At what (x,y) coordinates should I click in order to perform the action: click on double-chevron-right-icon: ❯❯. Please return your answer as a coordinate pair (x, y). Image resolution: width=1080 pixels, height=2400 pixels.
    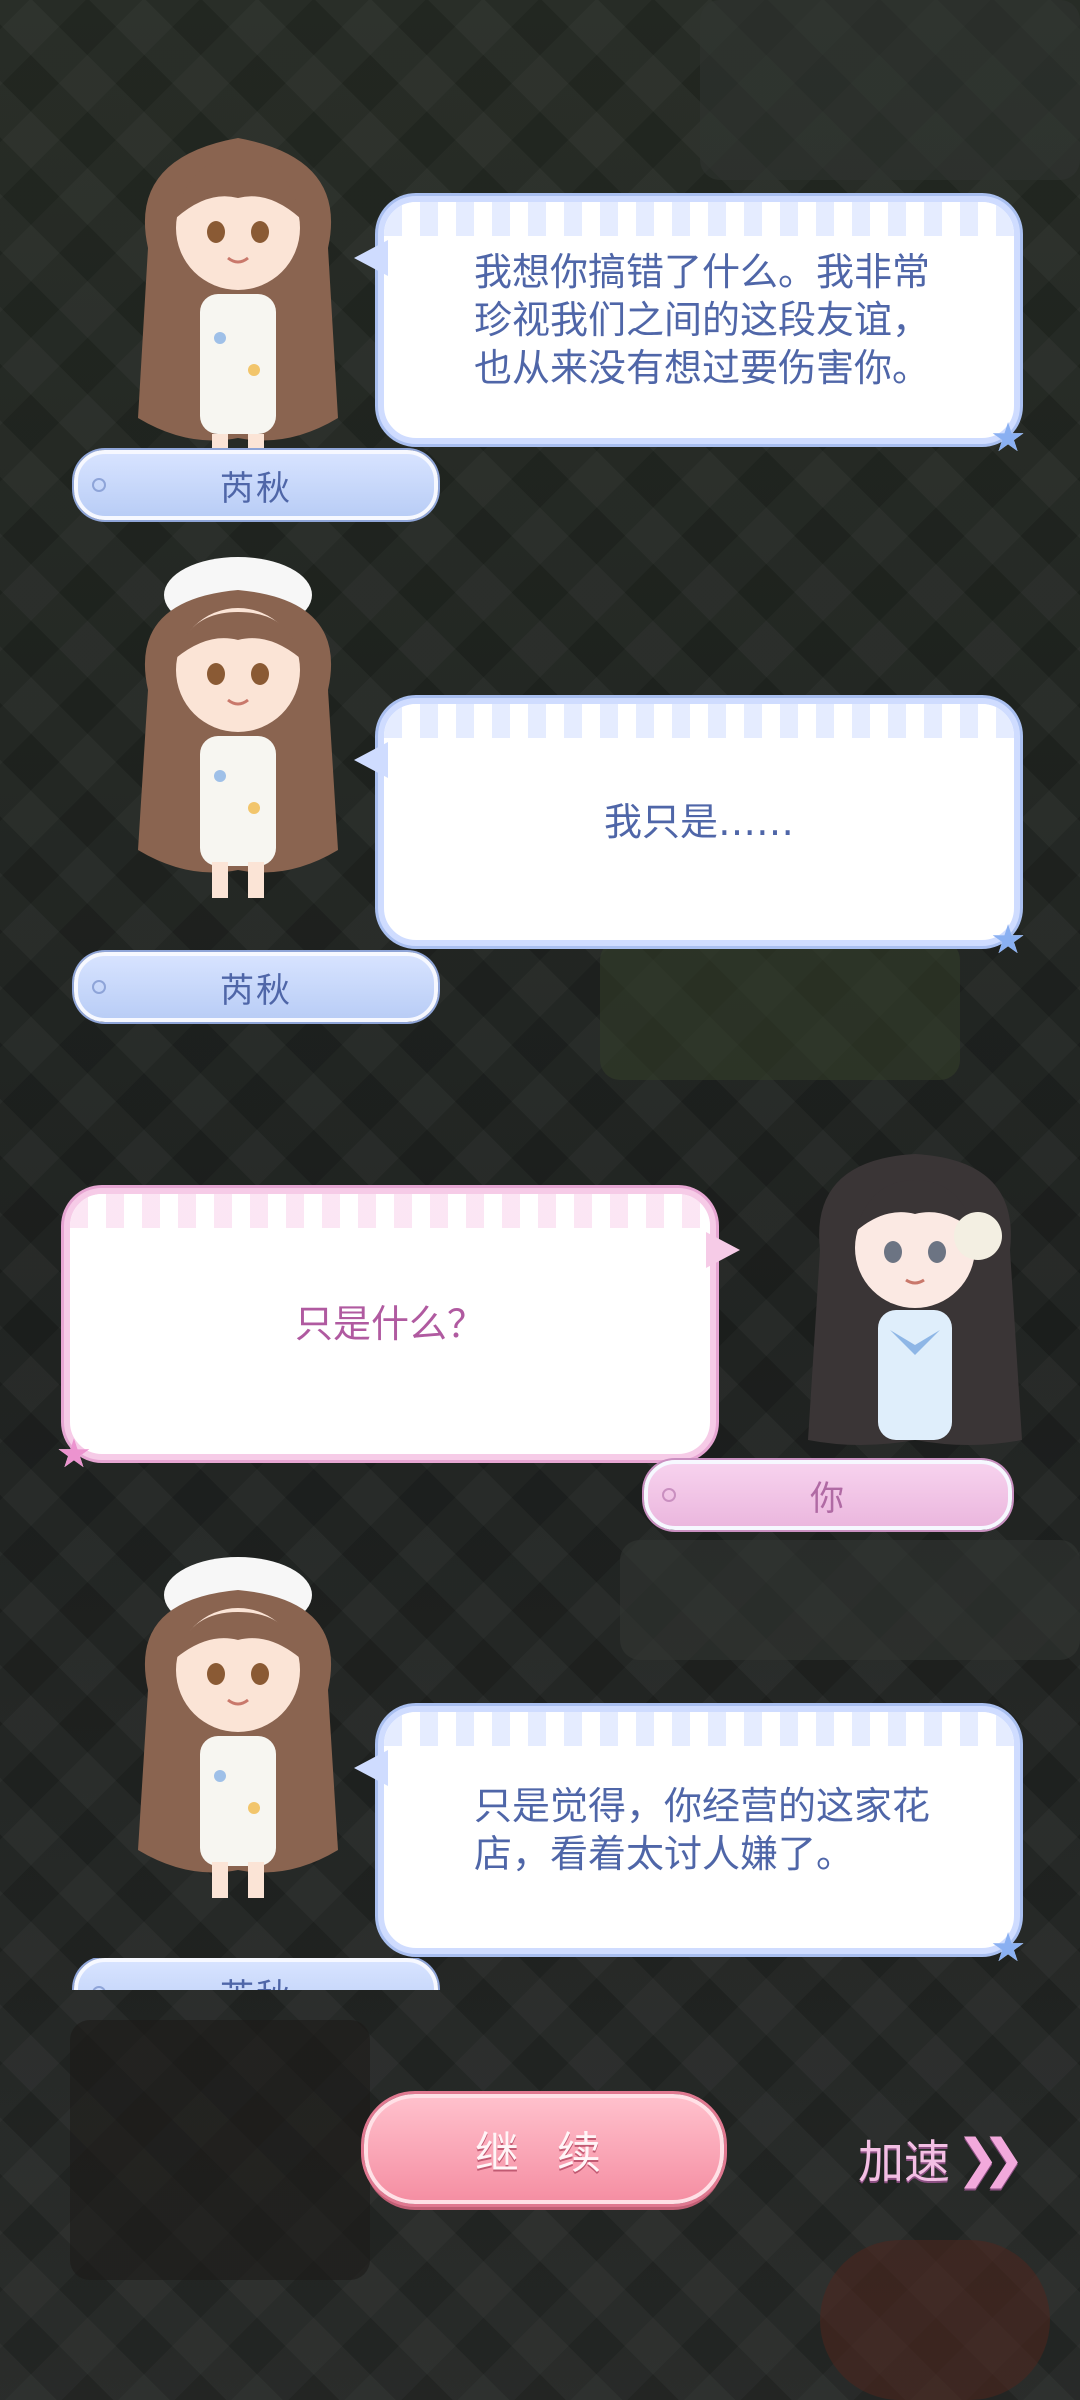
    Looking at the image, I should click on (990, 2159).